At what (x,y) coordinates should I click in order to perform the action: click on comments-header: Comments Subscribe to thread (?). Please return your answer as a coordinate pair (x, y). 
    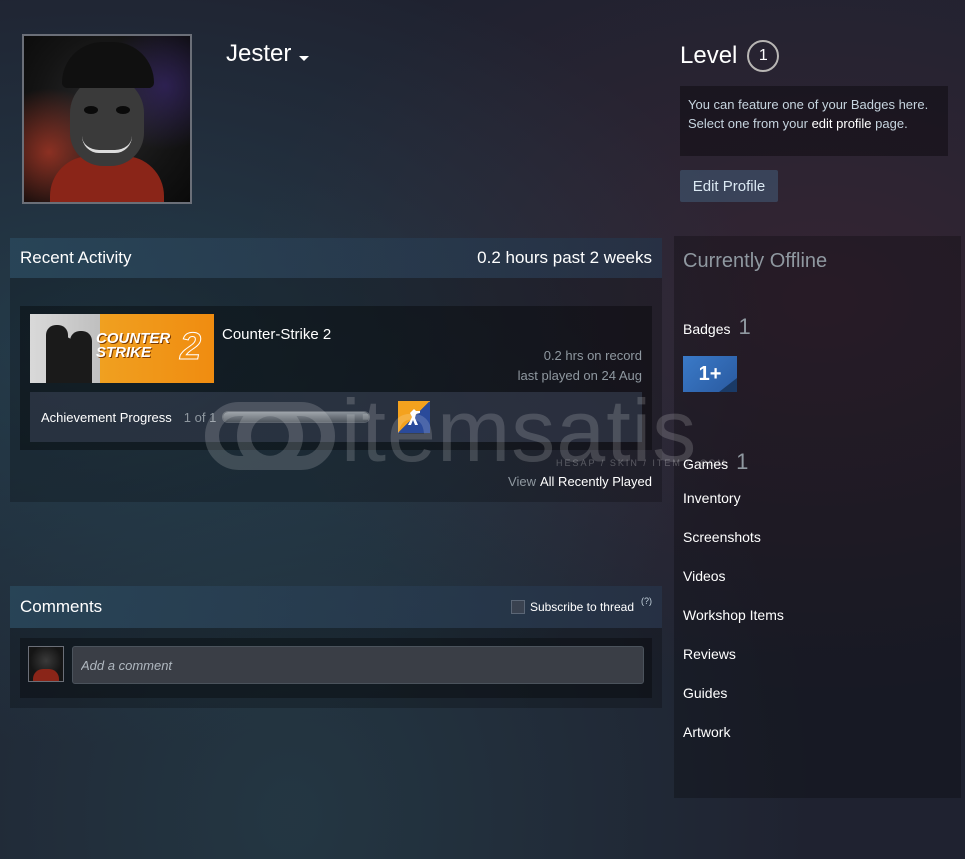
    Looking at the image, I should click on (336, 607).